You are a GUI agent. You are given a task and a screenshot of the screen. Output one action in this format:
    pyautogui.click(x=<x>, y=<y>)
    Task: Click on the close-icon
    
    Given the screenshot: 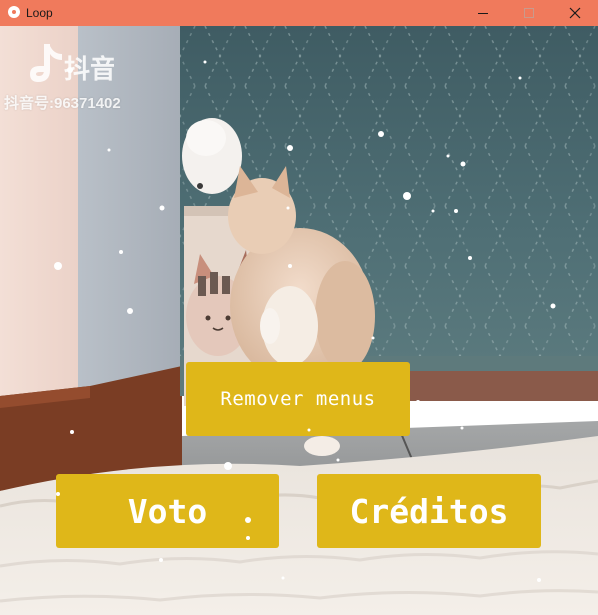 What is the action you would take?
    pyautogui.click(x=575, y=13)
    